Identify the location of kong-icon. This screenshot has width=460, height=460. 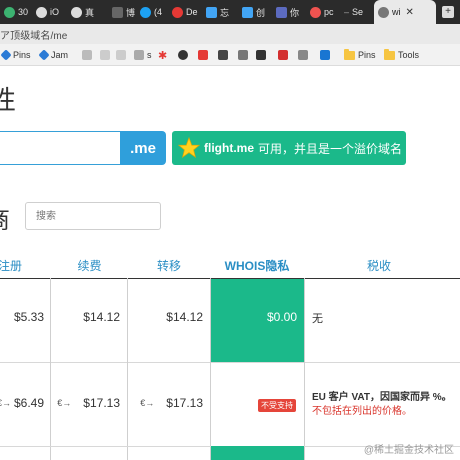
(283, 55).